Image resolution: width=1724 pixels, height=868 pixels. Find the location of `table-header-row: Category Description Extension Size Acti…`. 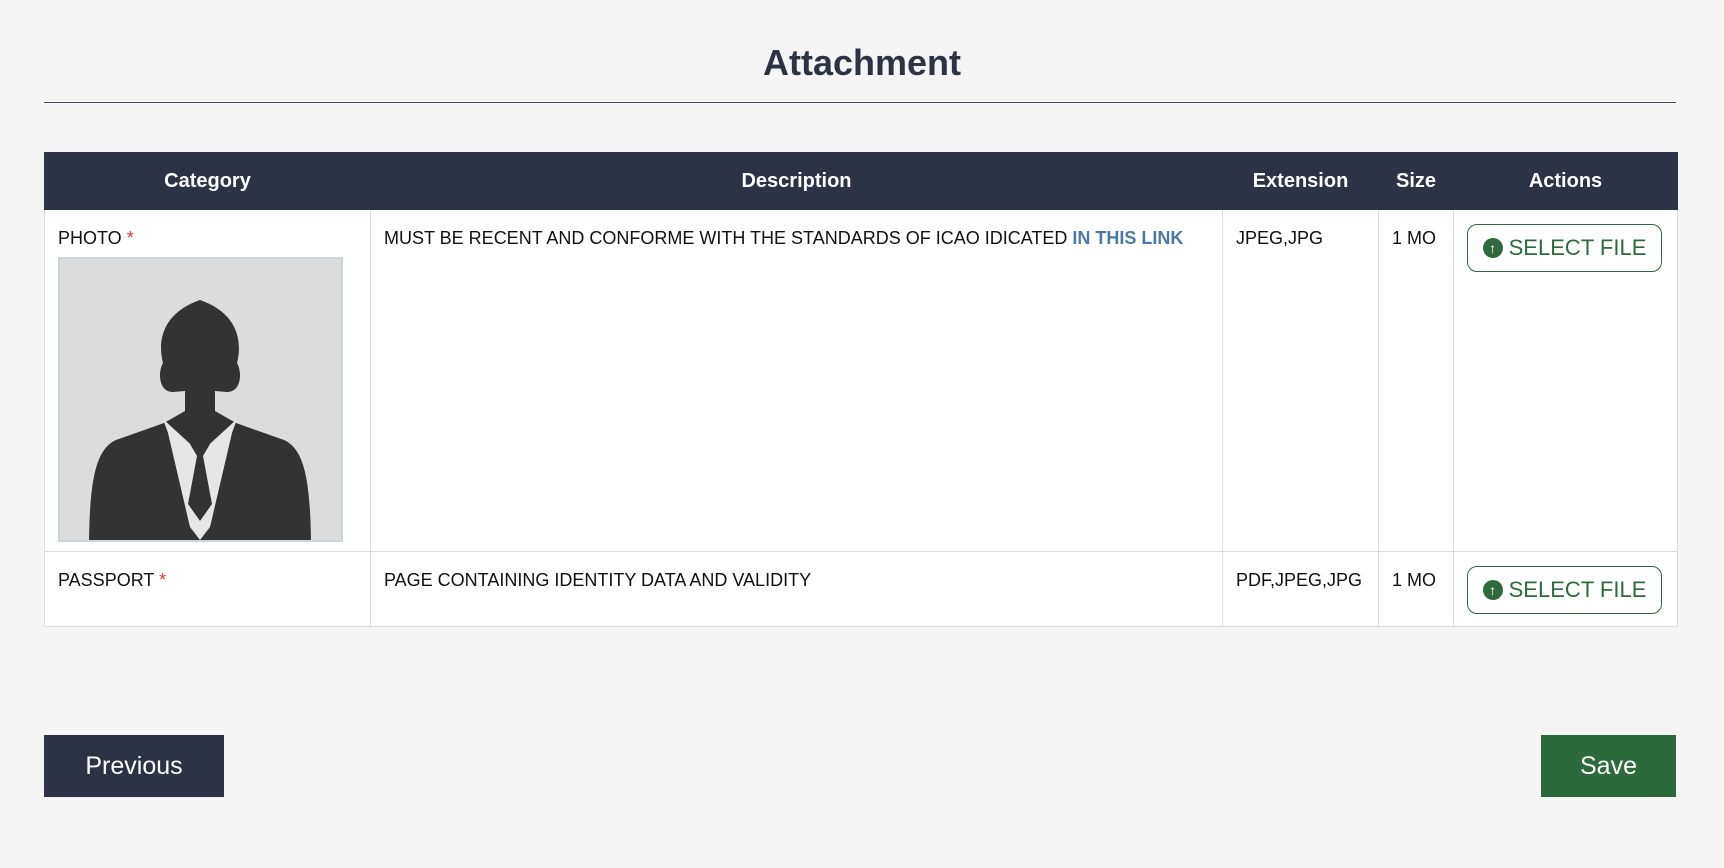

table-header-row: Category Description Extension Size Acti… is located at coordinates (861, 181).